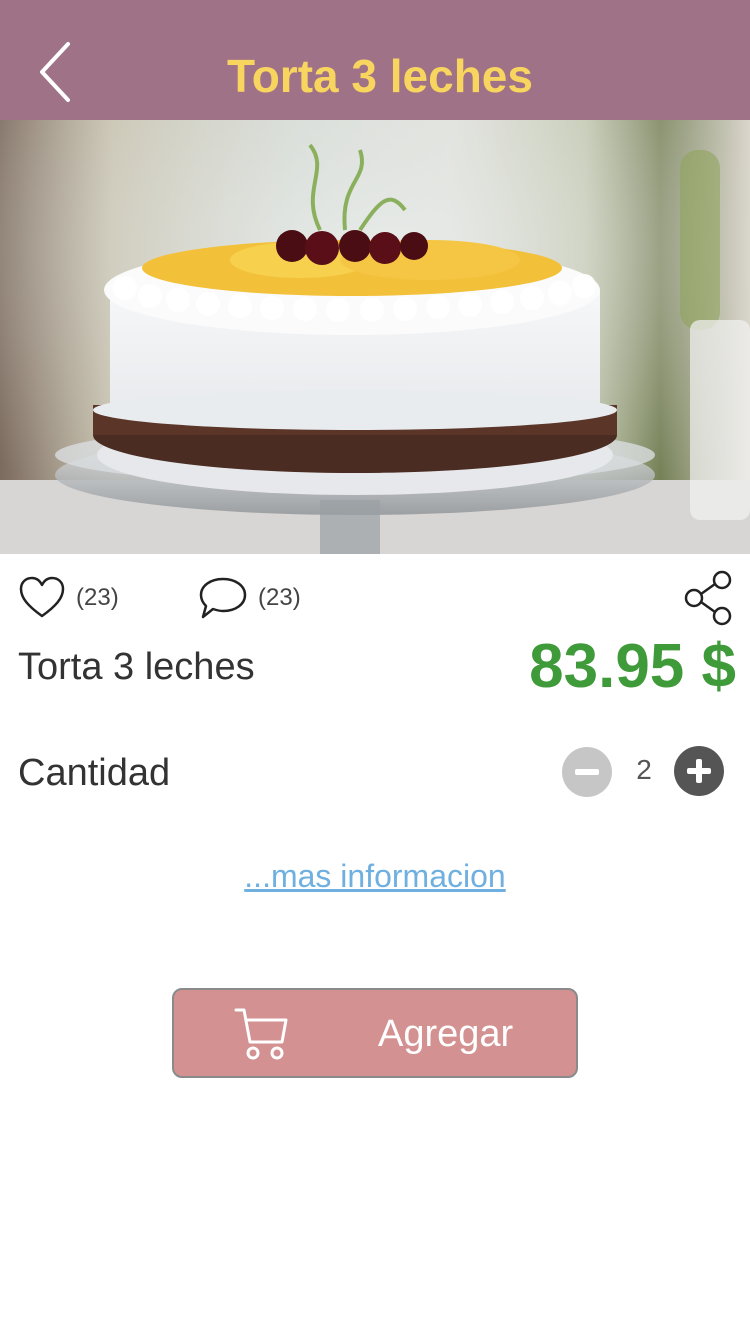  What do you see at coordinates (279, 597) in the screenshot?
I see `comments-count: (23)` at bounding box center [279, 597].